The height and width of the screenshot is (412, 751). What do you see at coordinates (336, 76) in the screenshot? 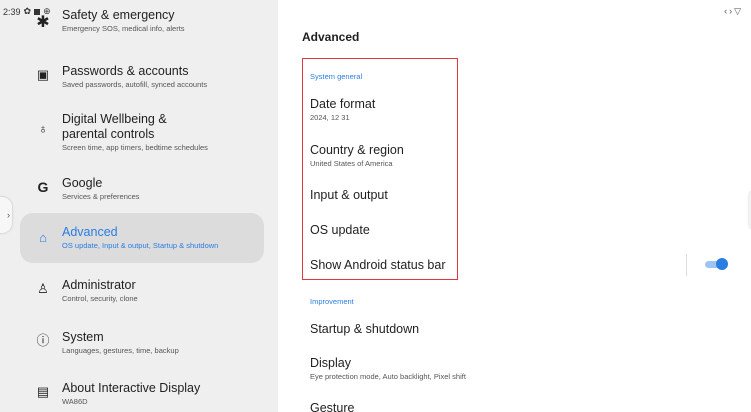
I see `section-label-system-general: System general` at bounding box center [336, 76].